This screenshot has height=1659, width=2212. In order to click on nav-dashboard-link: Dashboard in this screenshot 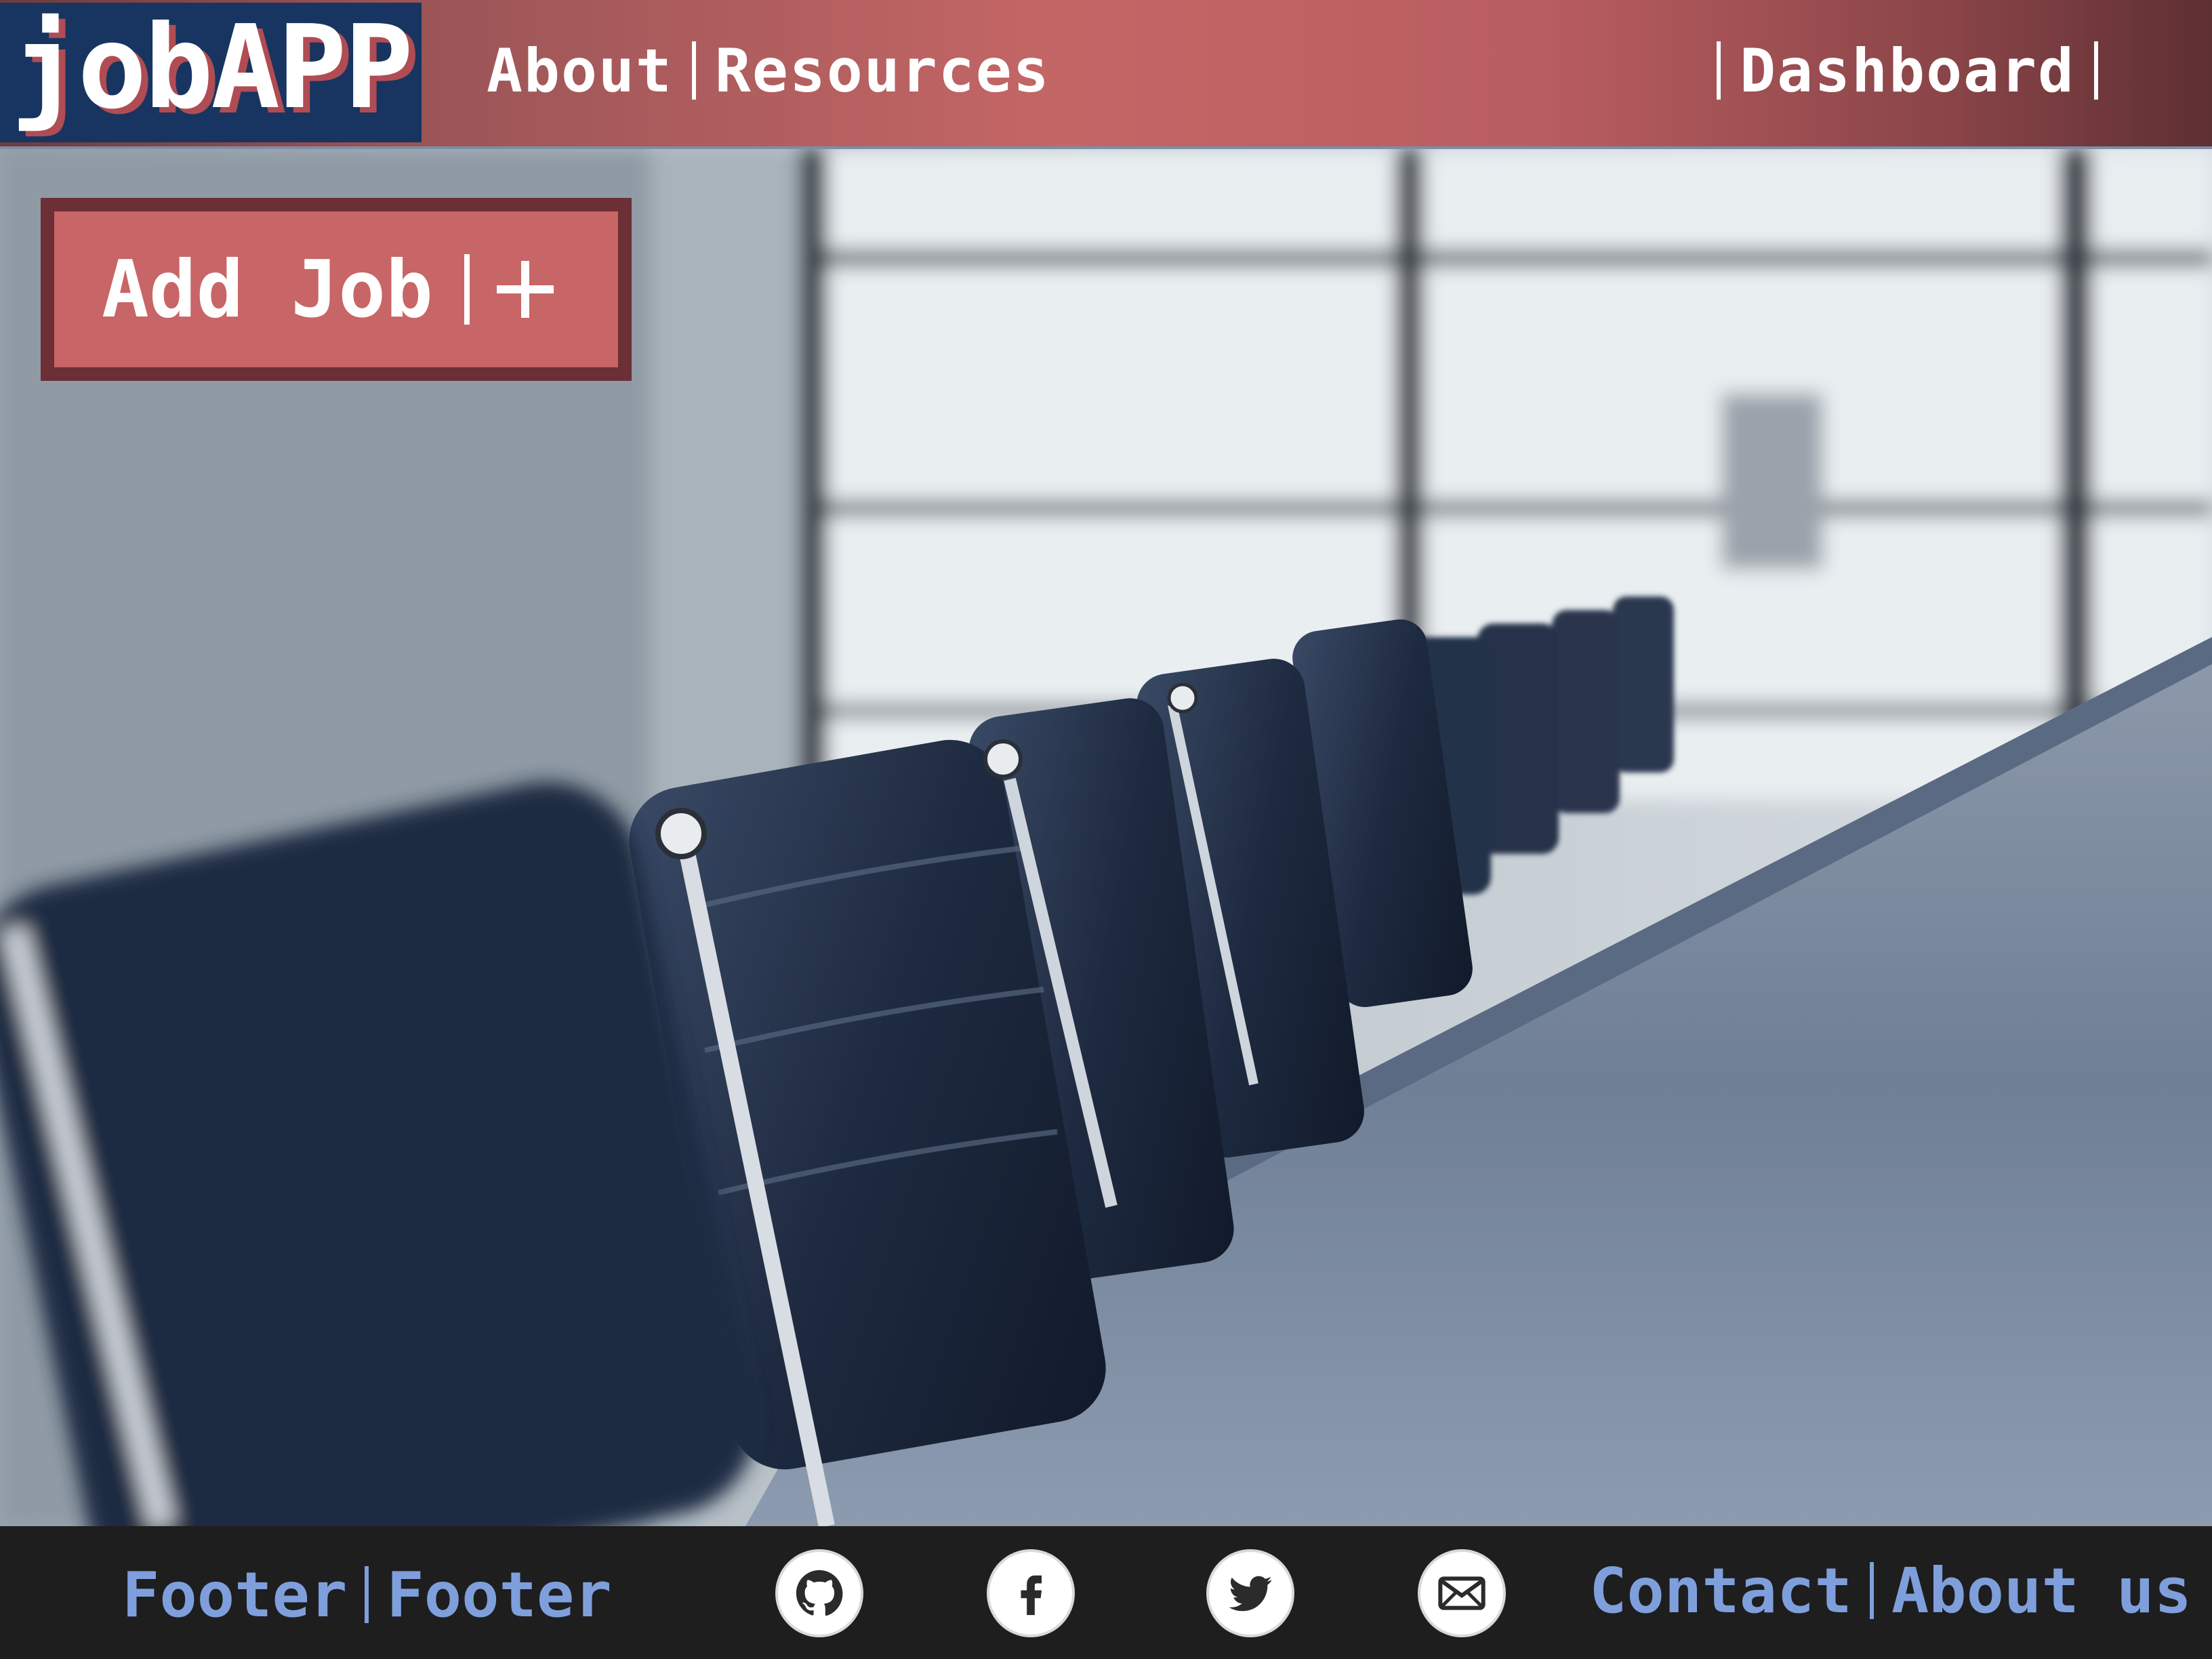, I will do `click(1908, 71)`.